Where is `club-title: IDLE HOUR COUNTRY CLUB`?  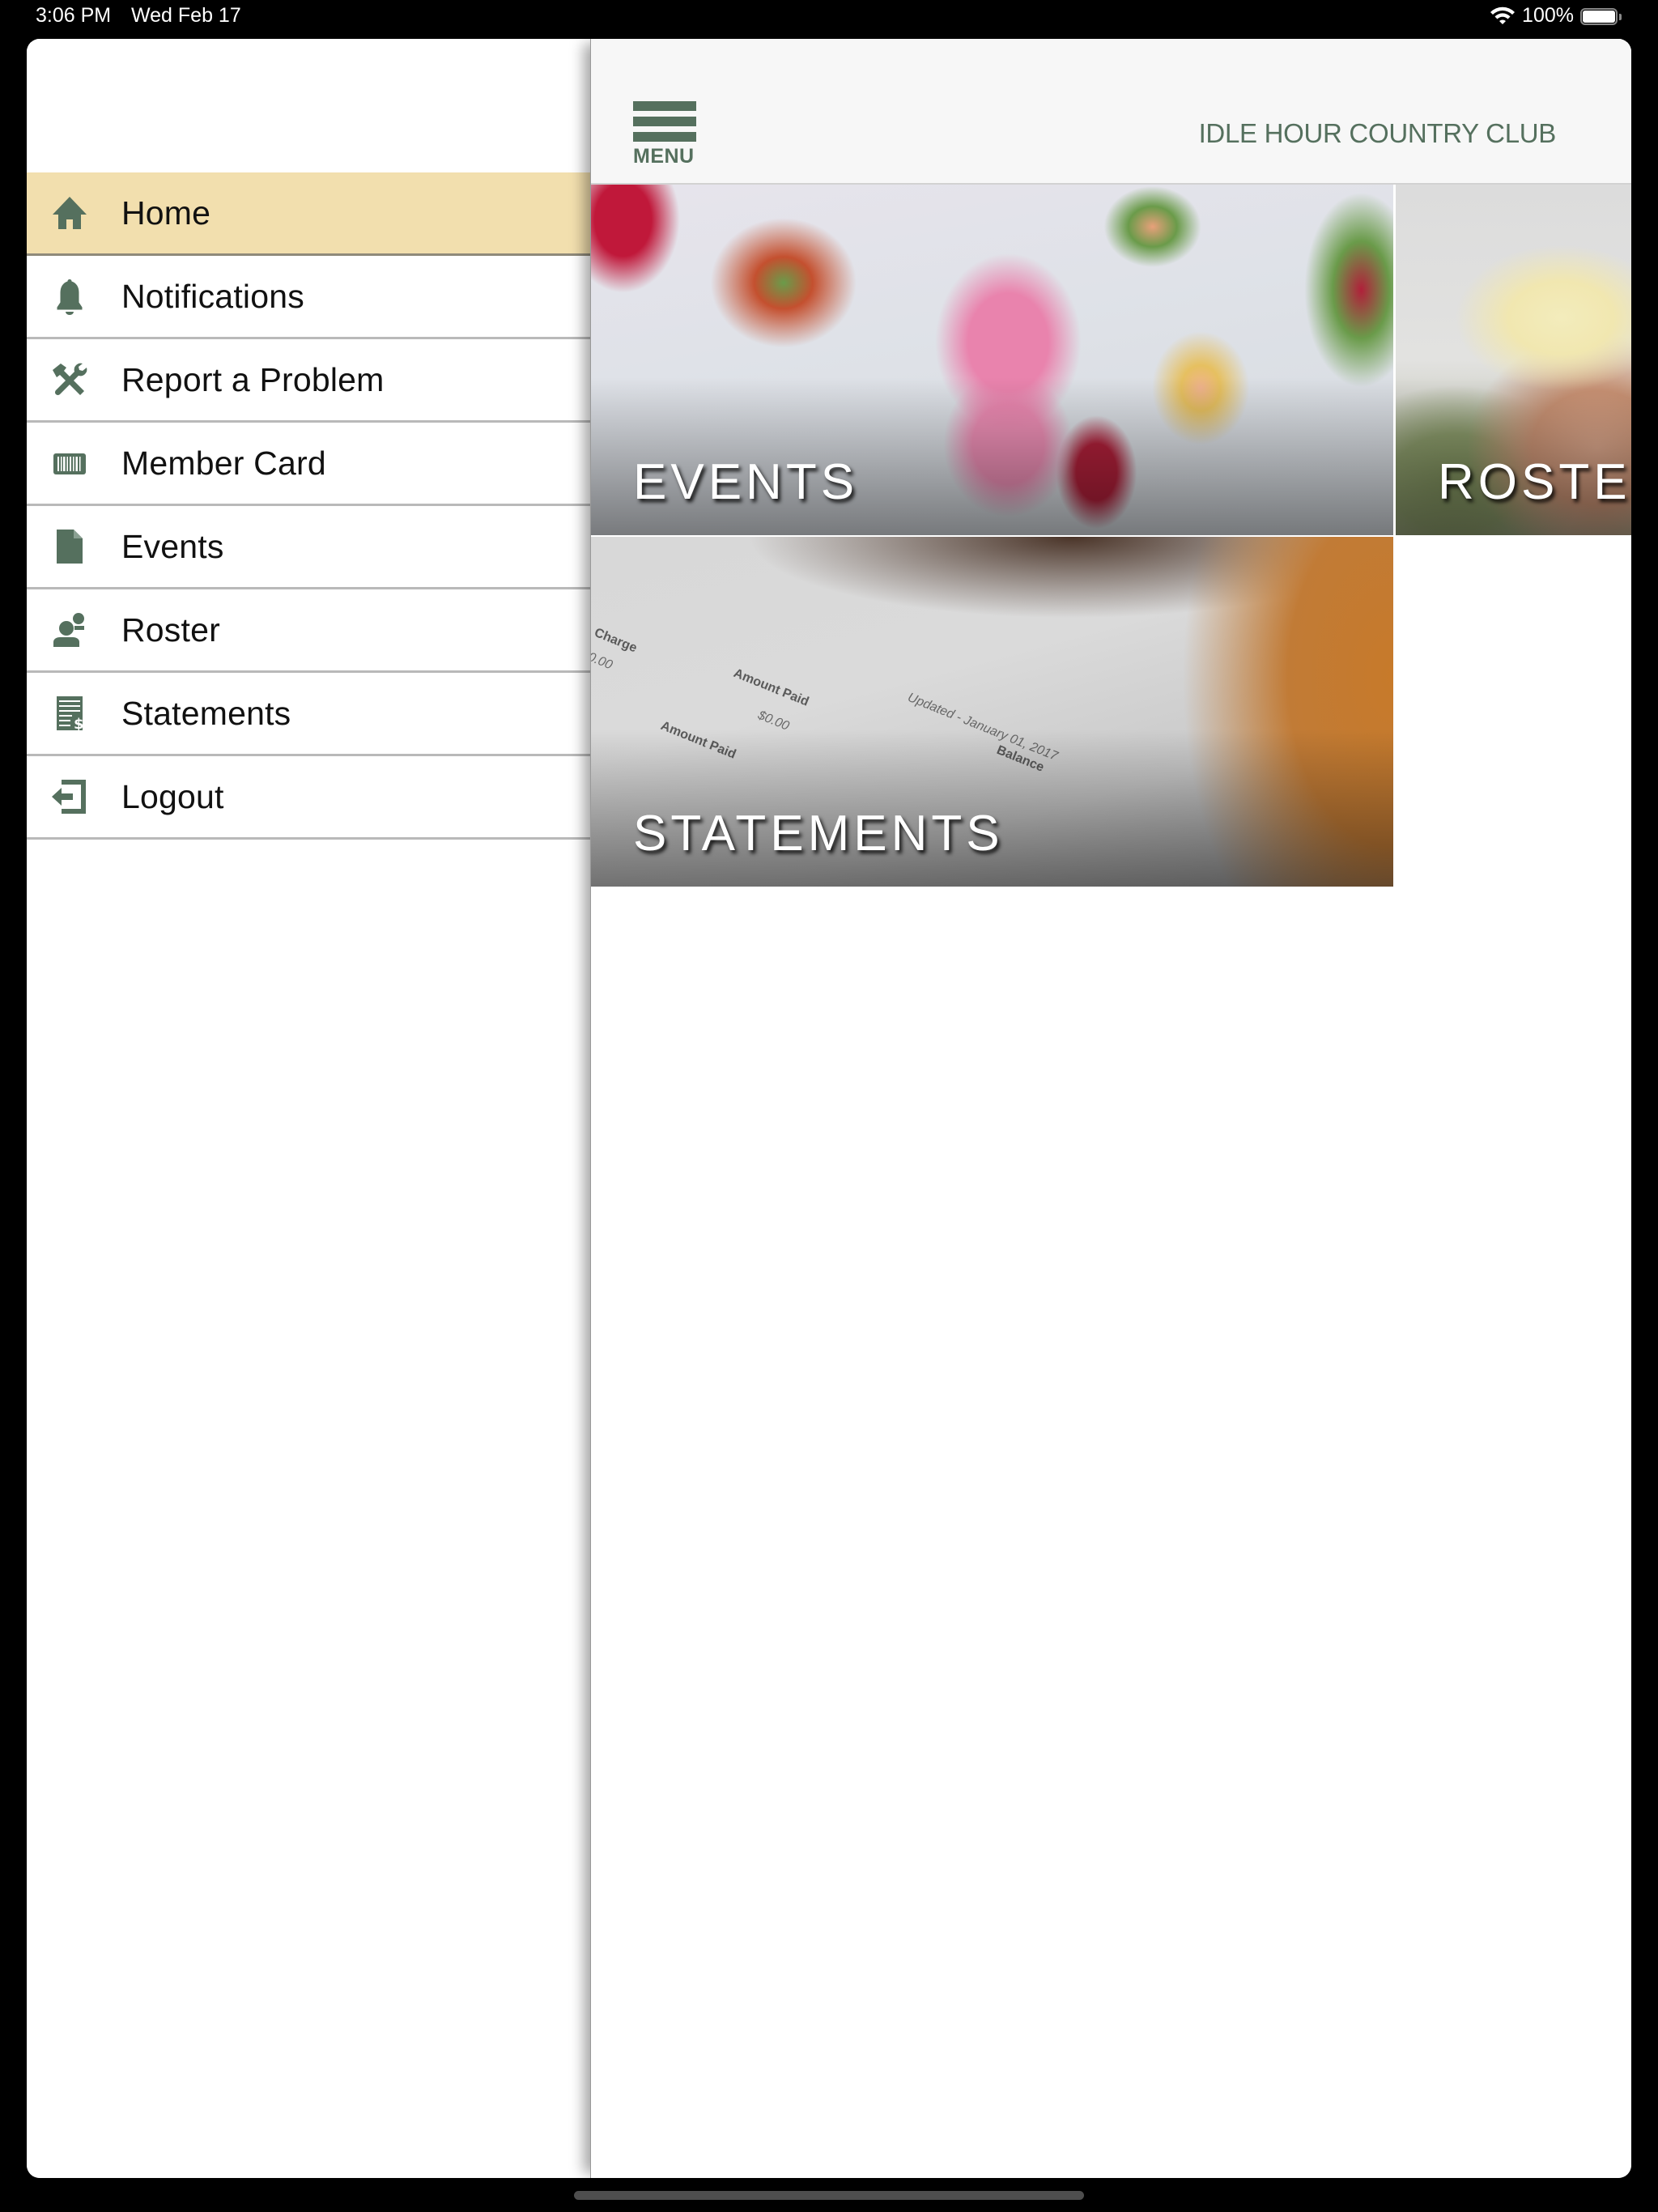
club-title: IDLE HOUR COUNTRY CLUB is located at coordinates (1377, 133).